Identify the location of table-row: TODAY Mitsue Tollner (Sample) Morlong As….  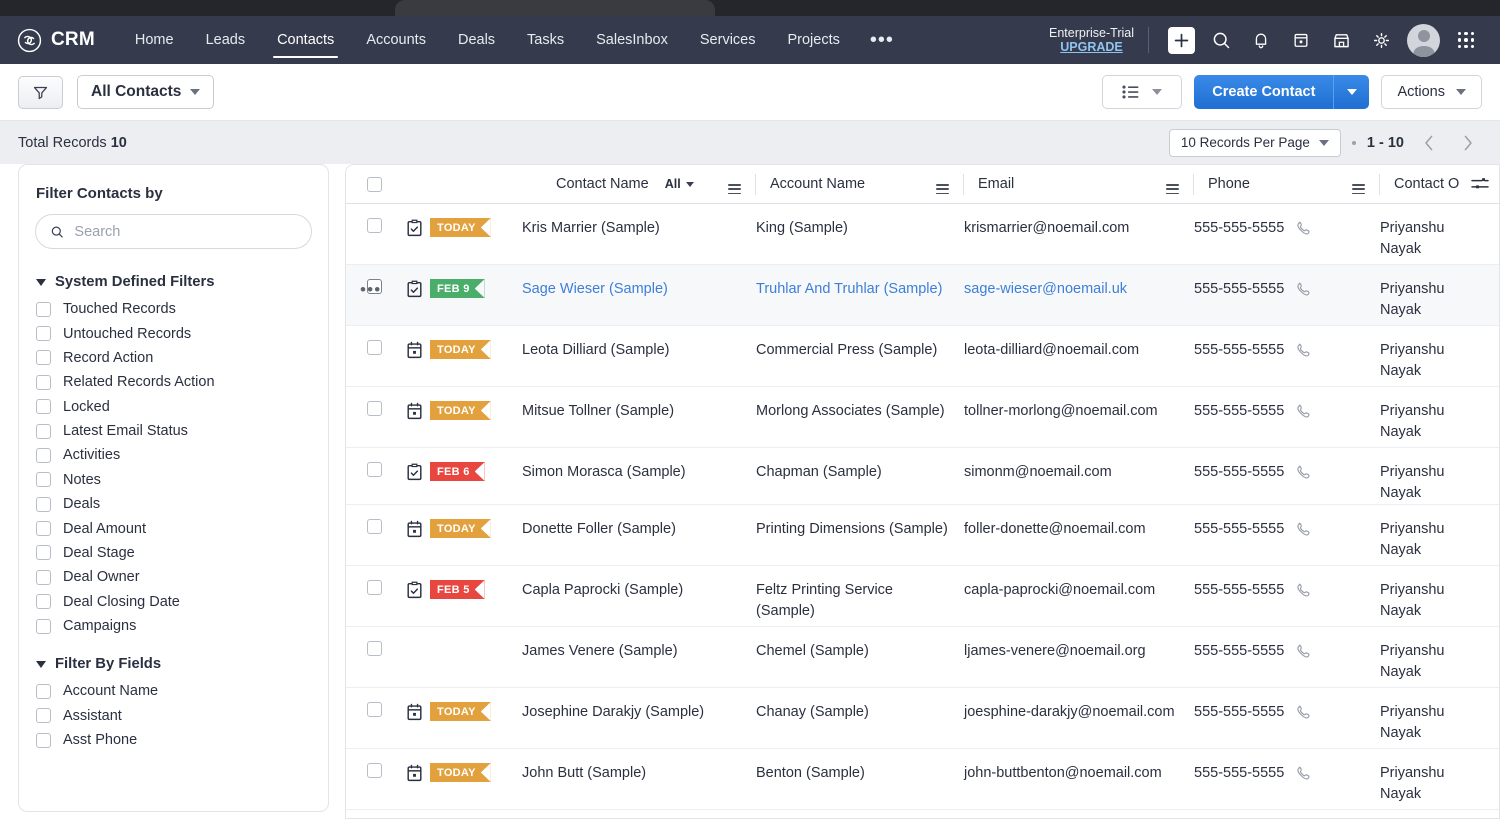
(922, 417).